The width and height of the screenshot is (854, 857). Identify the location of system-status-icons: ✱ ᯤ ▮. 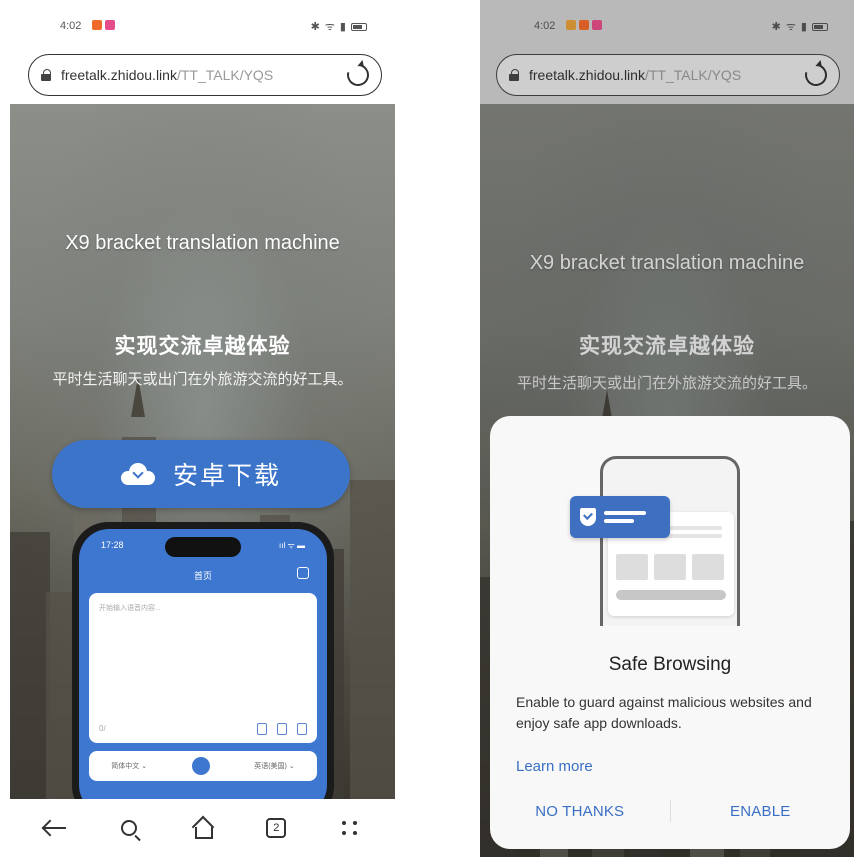
(339, 26).